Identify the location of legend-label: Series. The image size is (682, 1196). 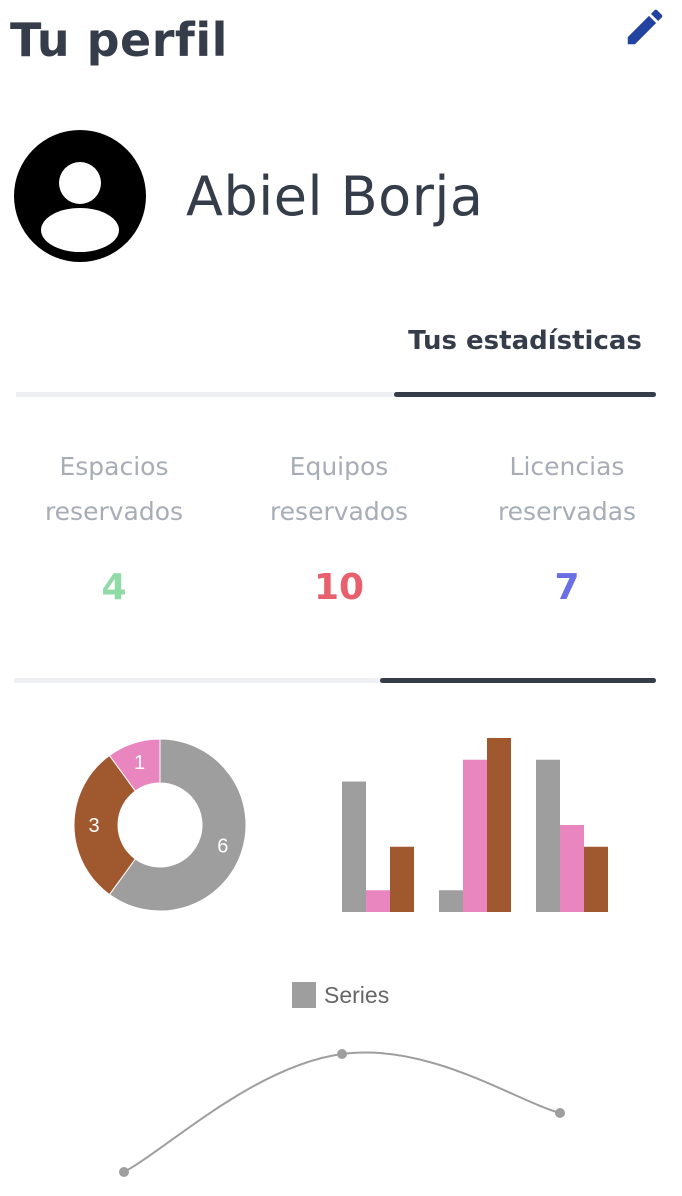
(356, 995).